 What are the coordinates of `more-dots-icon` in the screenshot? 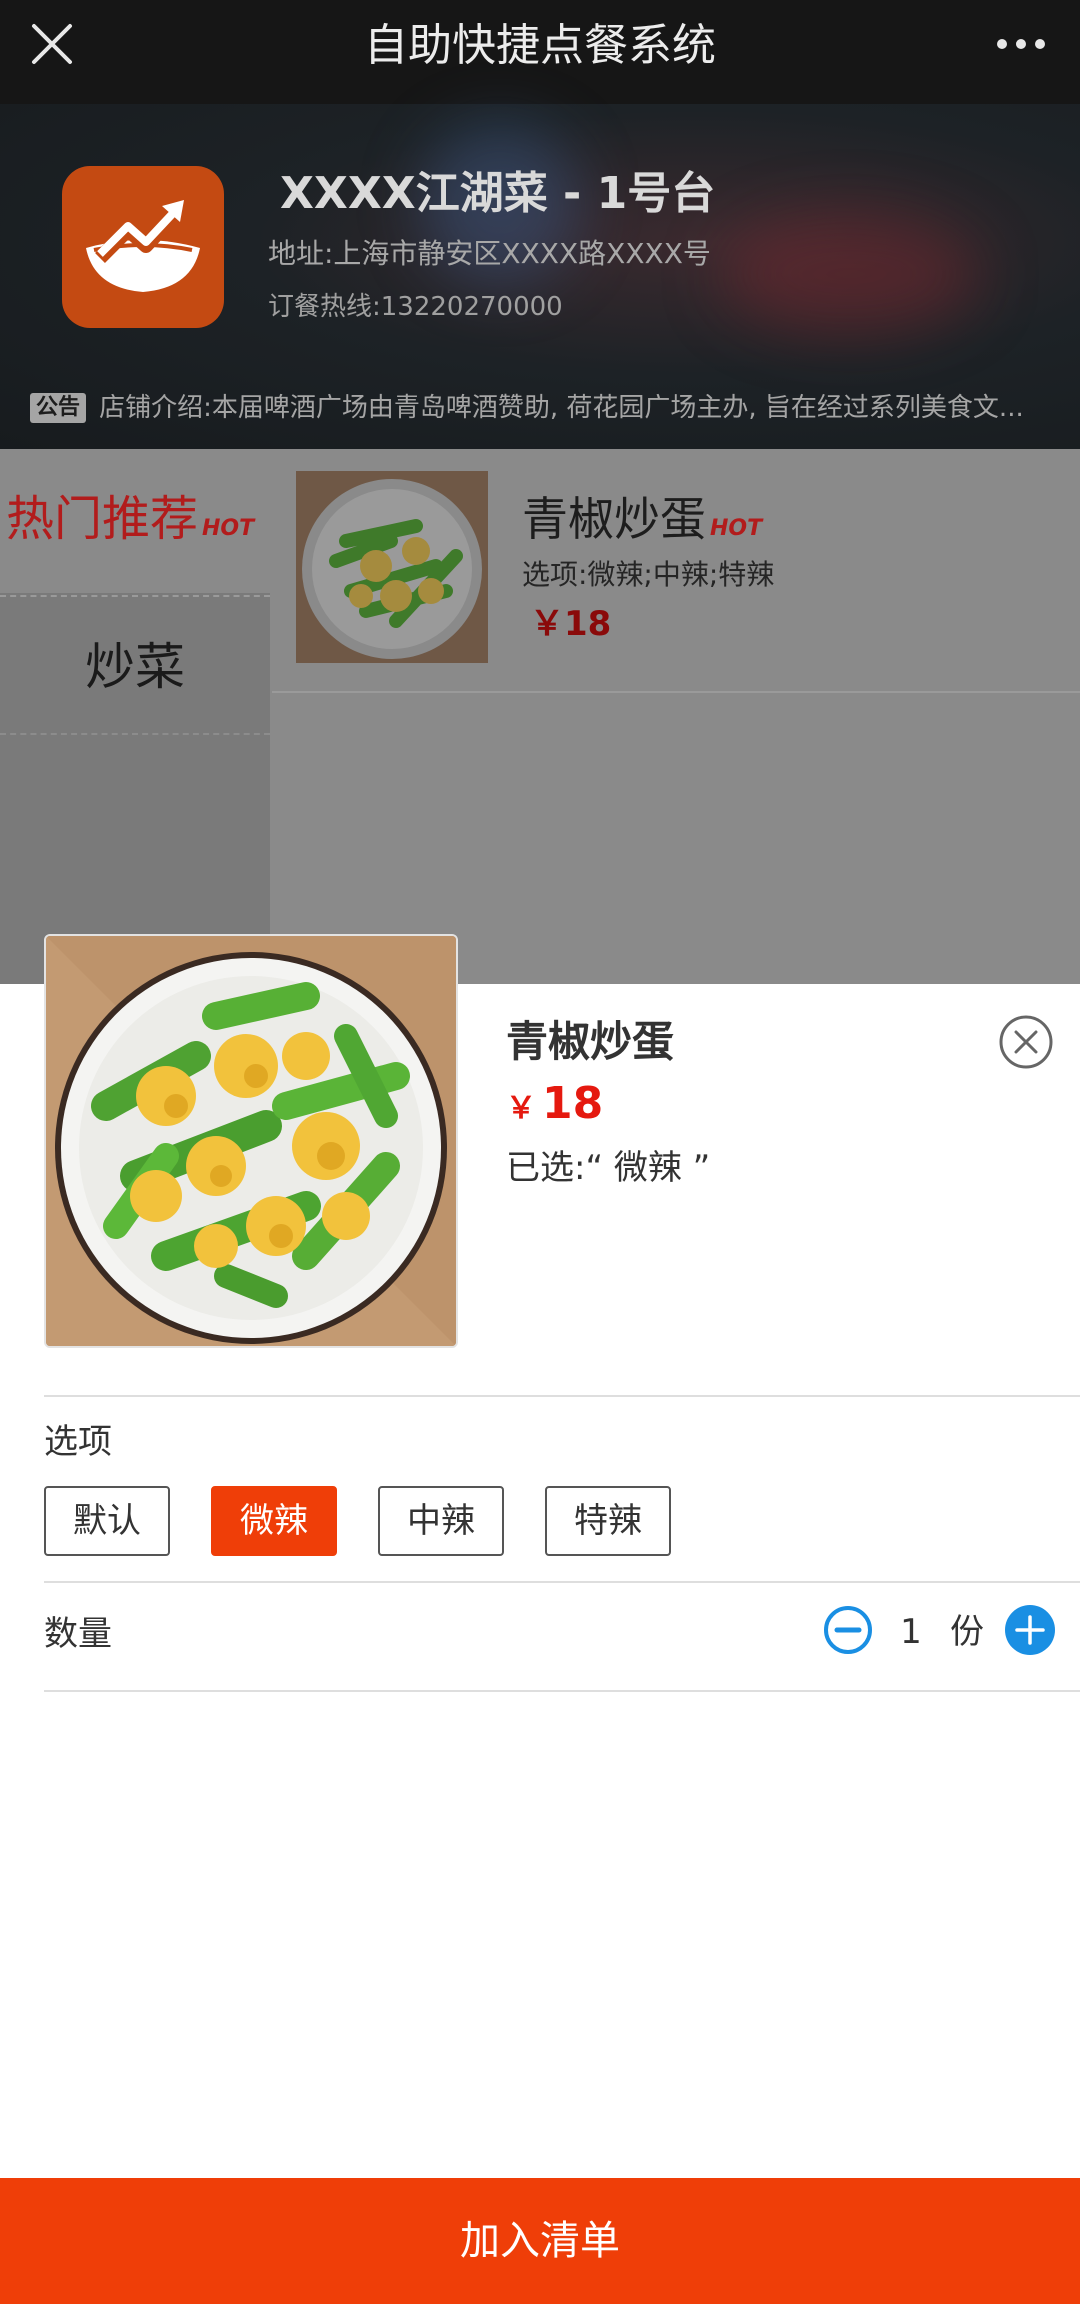 It's located at (1021, 44).